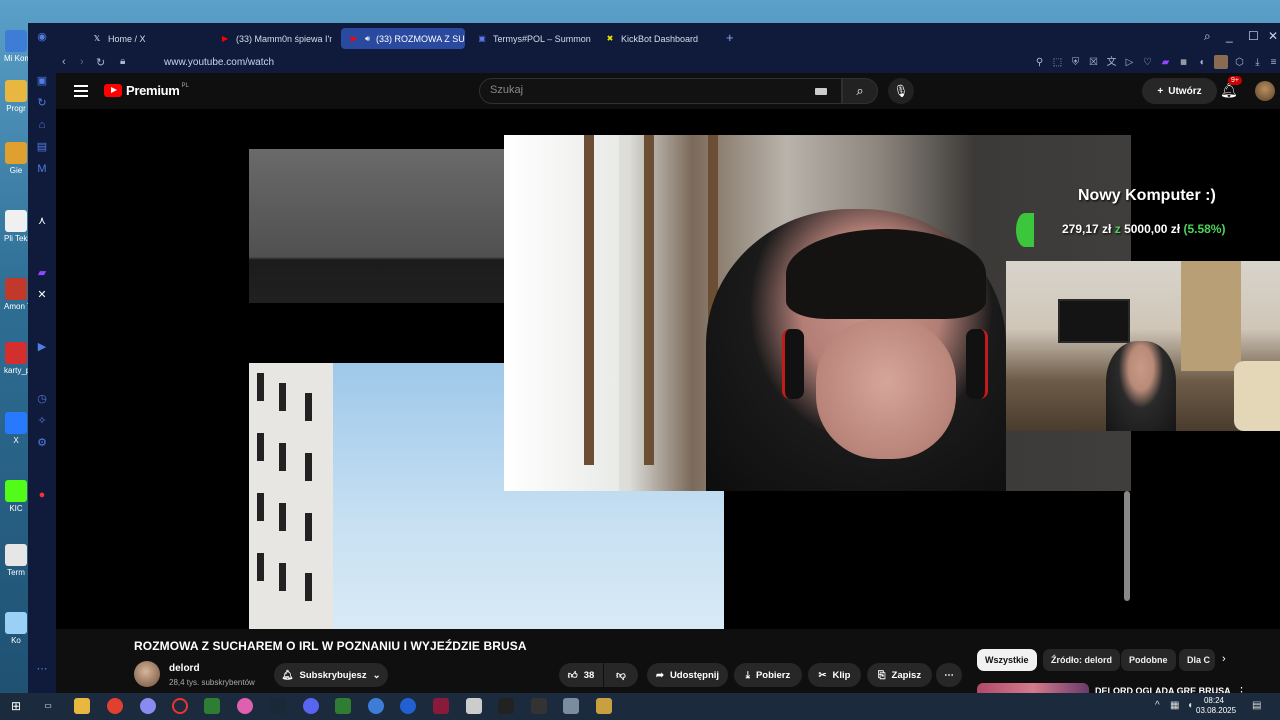 The height and width of the screenshot is (720, 1280). What do you see at coordinates (16, 96) in the screenshot?
I see `desktop-shortcut: Progr` at bounding box center [16, 96].